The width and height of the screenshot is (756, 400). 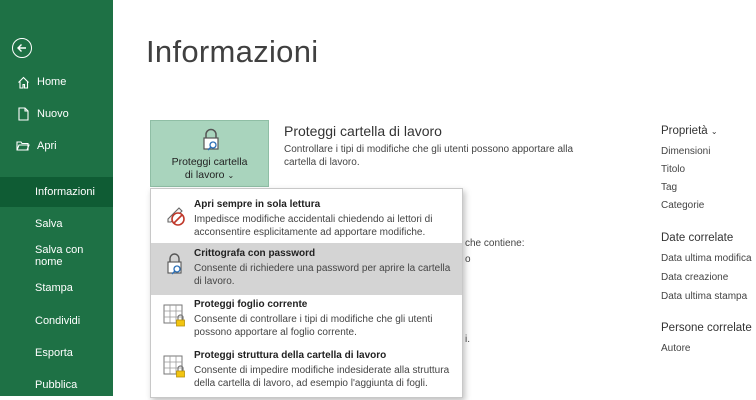 I want to click on behind-text-fragment: i., so click(x=467, y=339).